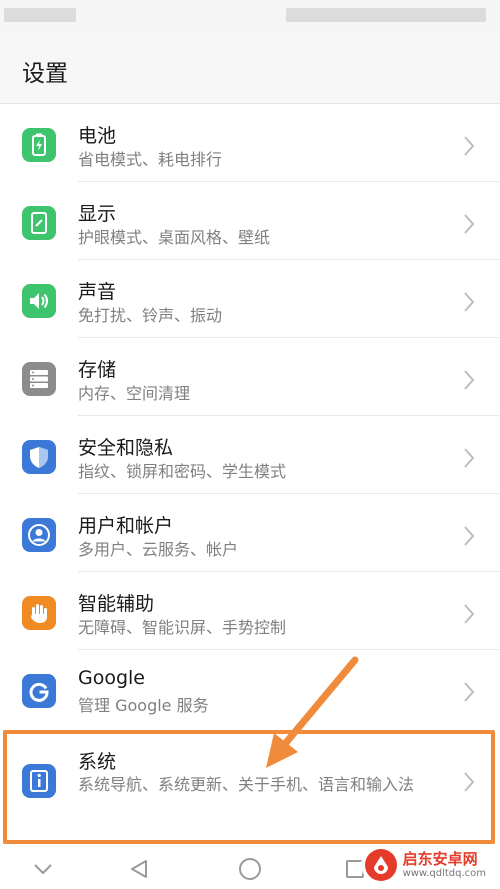 This screenshot has width=500, height=889. What do you see at coordinates (126, 448) in the screenshot?
I see `settings-item-label: 安全和隐私` at bounding box center [126, 448].